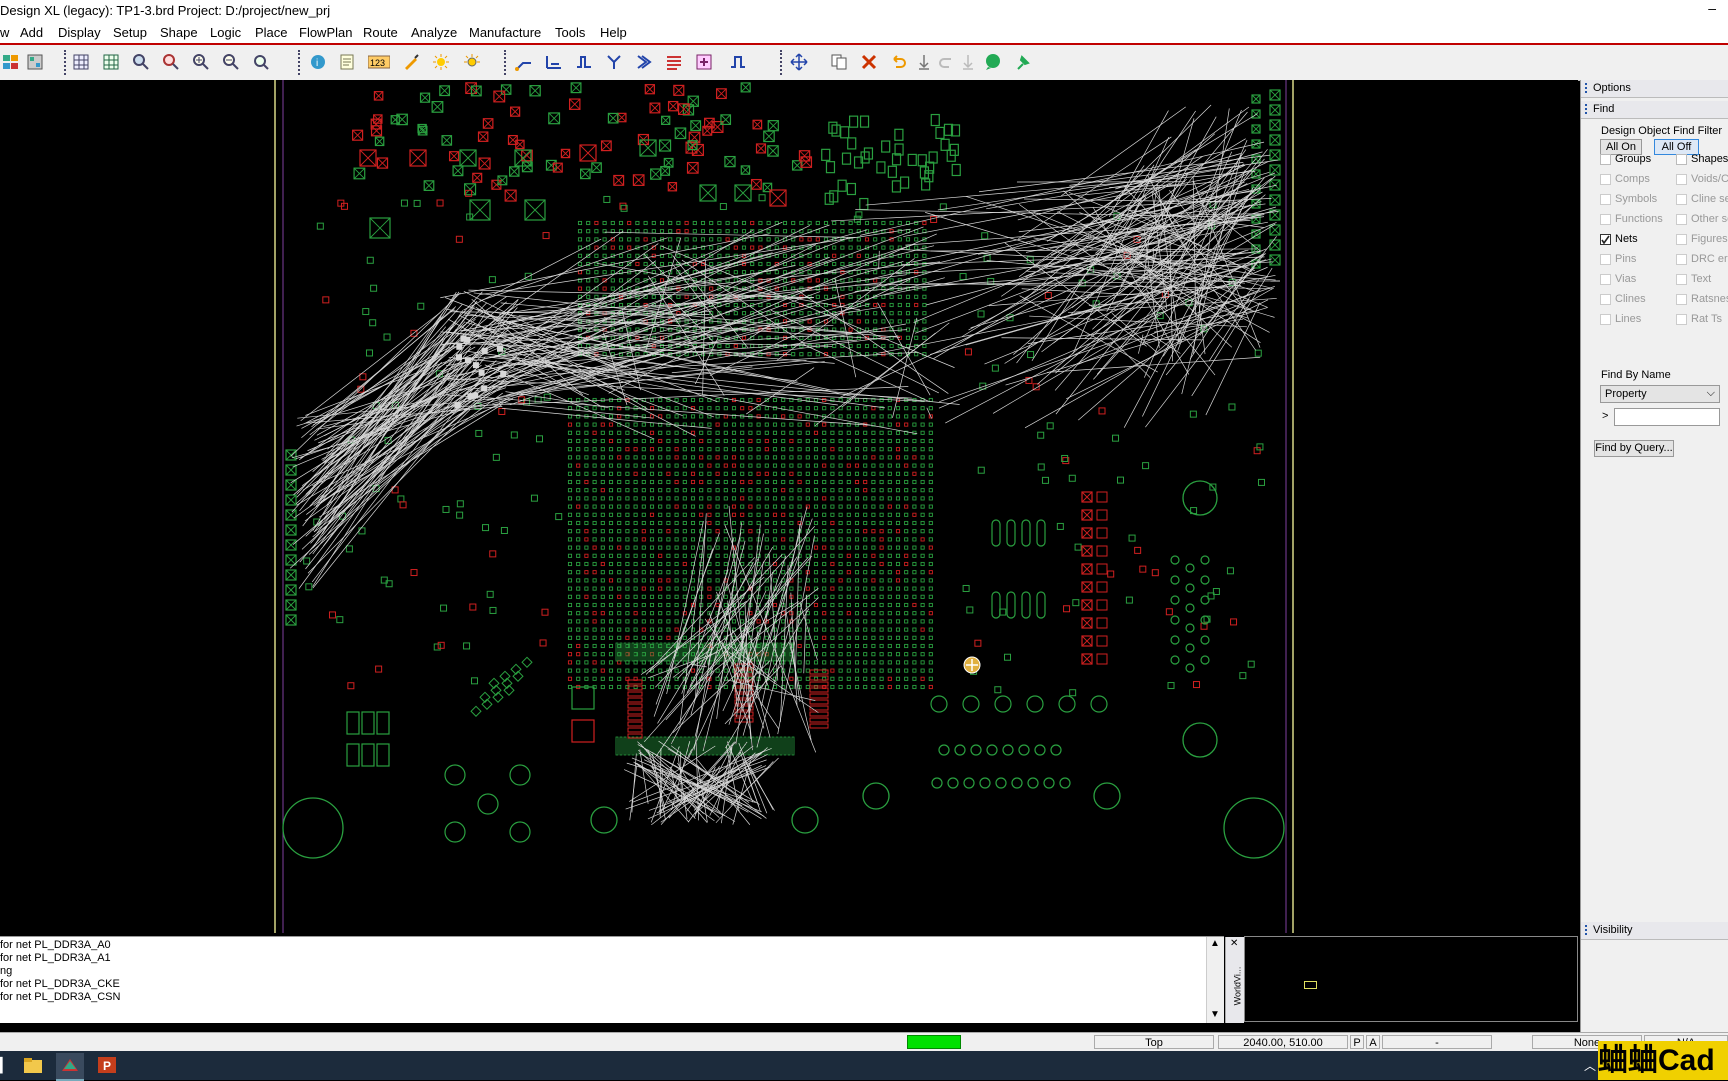  I want to click on checkbox-rat-ts, so click(1681, 319).